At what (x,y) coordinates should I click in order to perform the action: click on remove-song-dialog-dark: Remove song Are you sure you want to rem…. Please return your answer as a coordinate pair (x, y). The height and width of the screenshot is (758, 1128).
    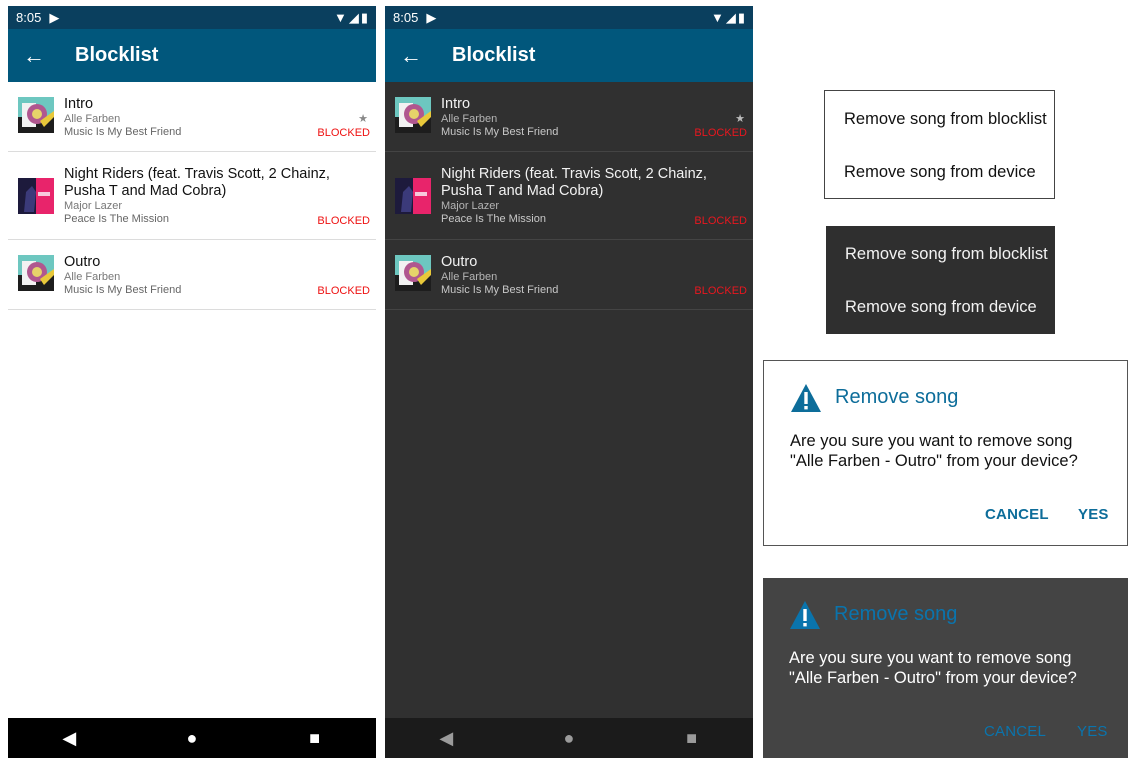
    Looking at the image, I should click on (945, 668).